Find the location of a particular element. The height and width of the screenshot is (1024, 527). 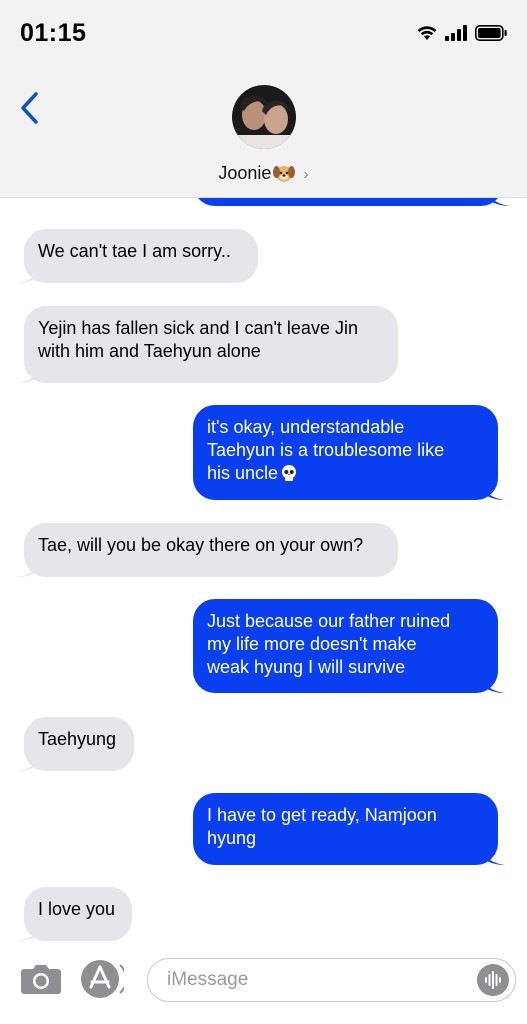

battery-icon is located at coordinates (491, 33).